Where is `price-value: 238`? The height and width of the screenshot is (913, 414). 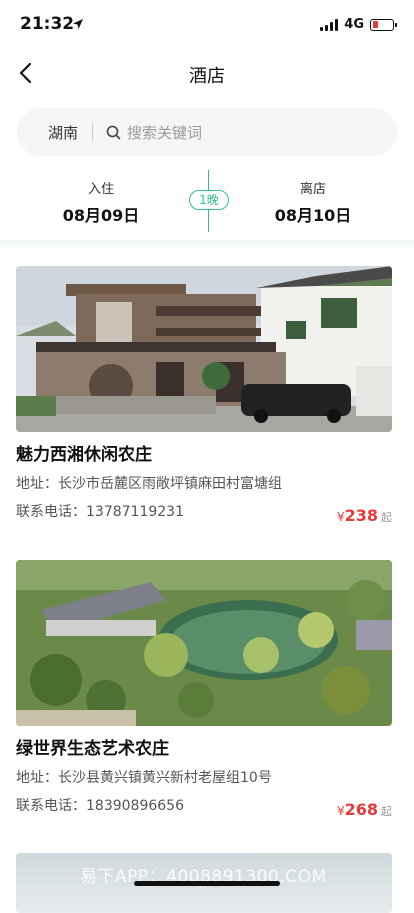 price-value: 238 is located at coordinates (361, 515).